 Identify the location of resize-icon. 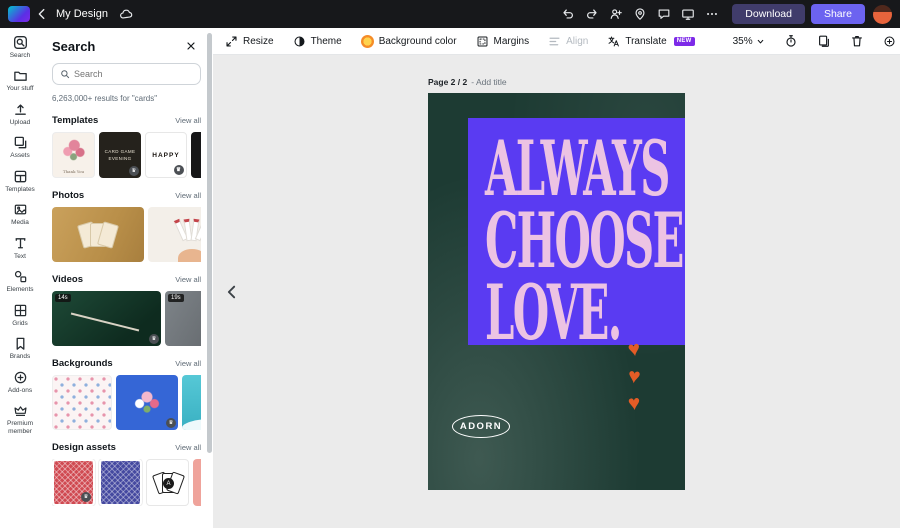
(231, 41).